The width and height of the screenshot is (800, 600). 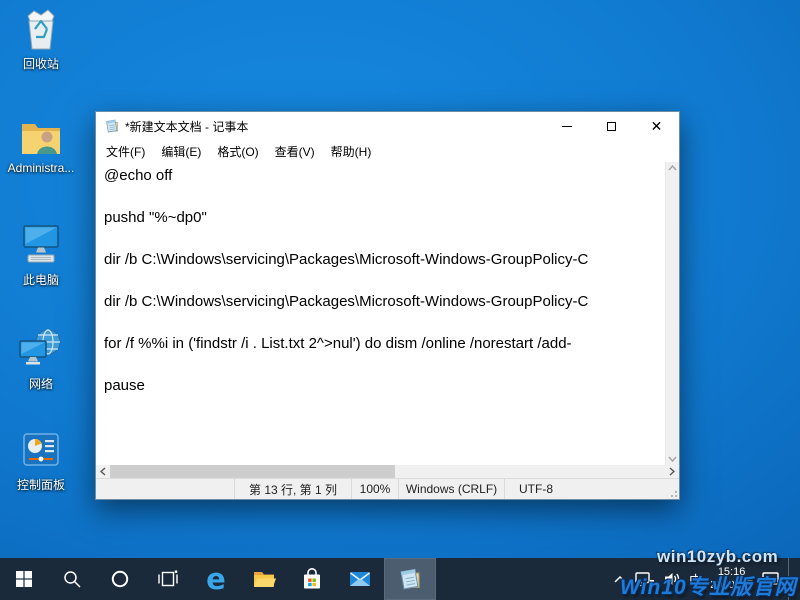 I want to click on text-line: pause, so click(x=124, y=385).